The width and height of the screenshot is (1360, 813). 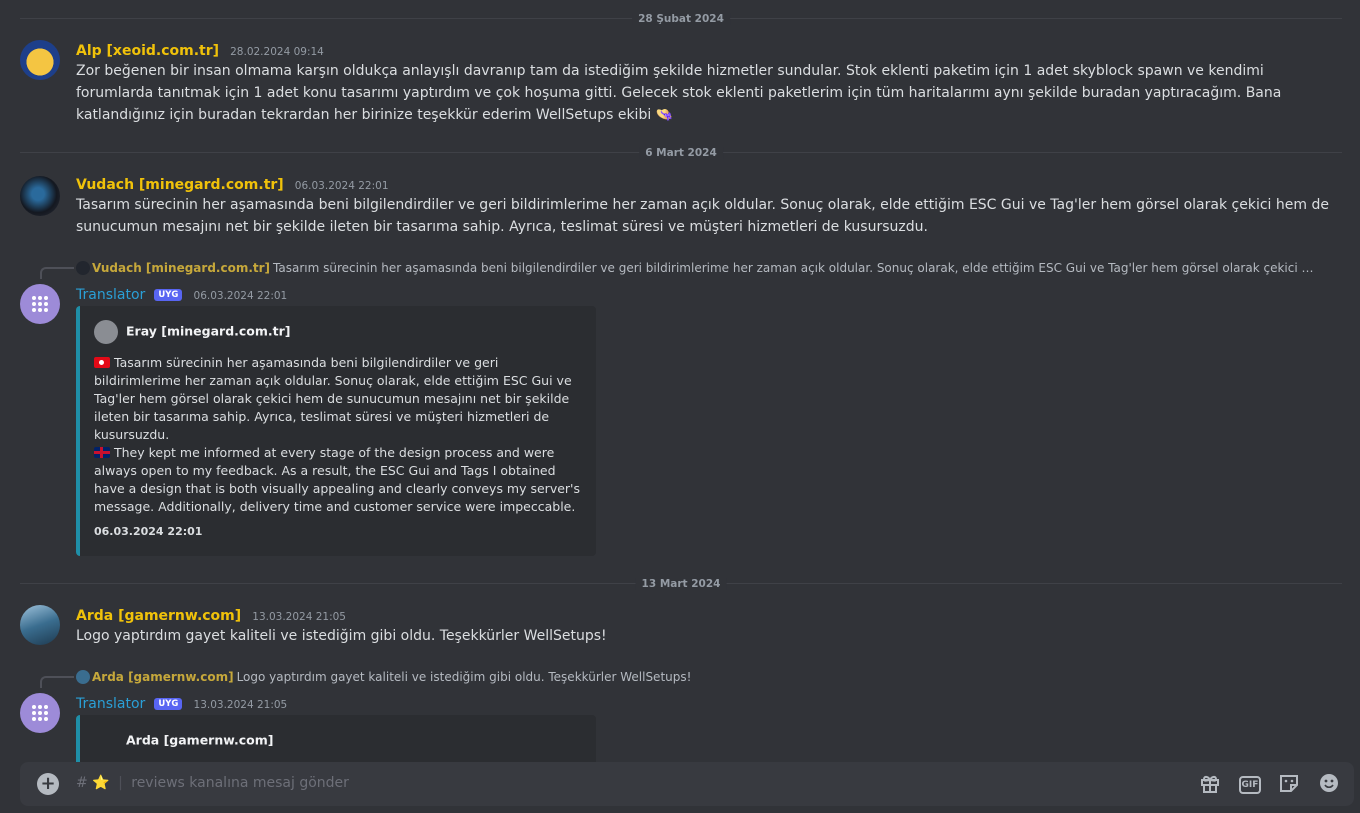 I want to click on date-divider-label: 13 Mart 2024, so click(x=681, y=584).